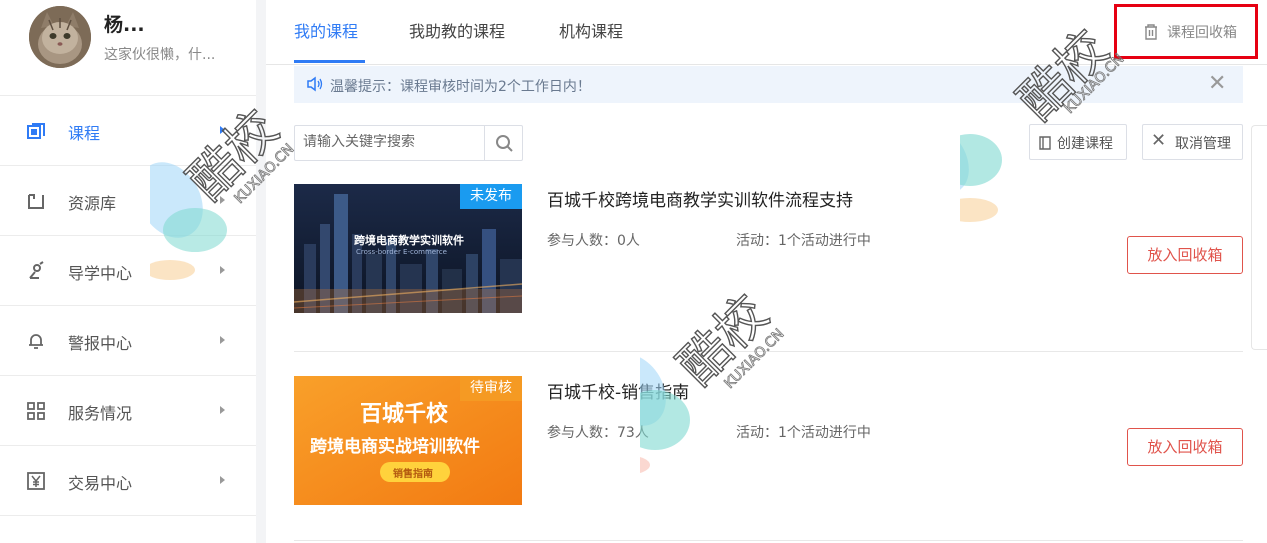 This screenshot has width=1267, height=543. What do you see at coordinates (491, 388) in the screenshot?
I see `status-badge: 待审核` at bounding box center [491, 388].